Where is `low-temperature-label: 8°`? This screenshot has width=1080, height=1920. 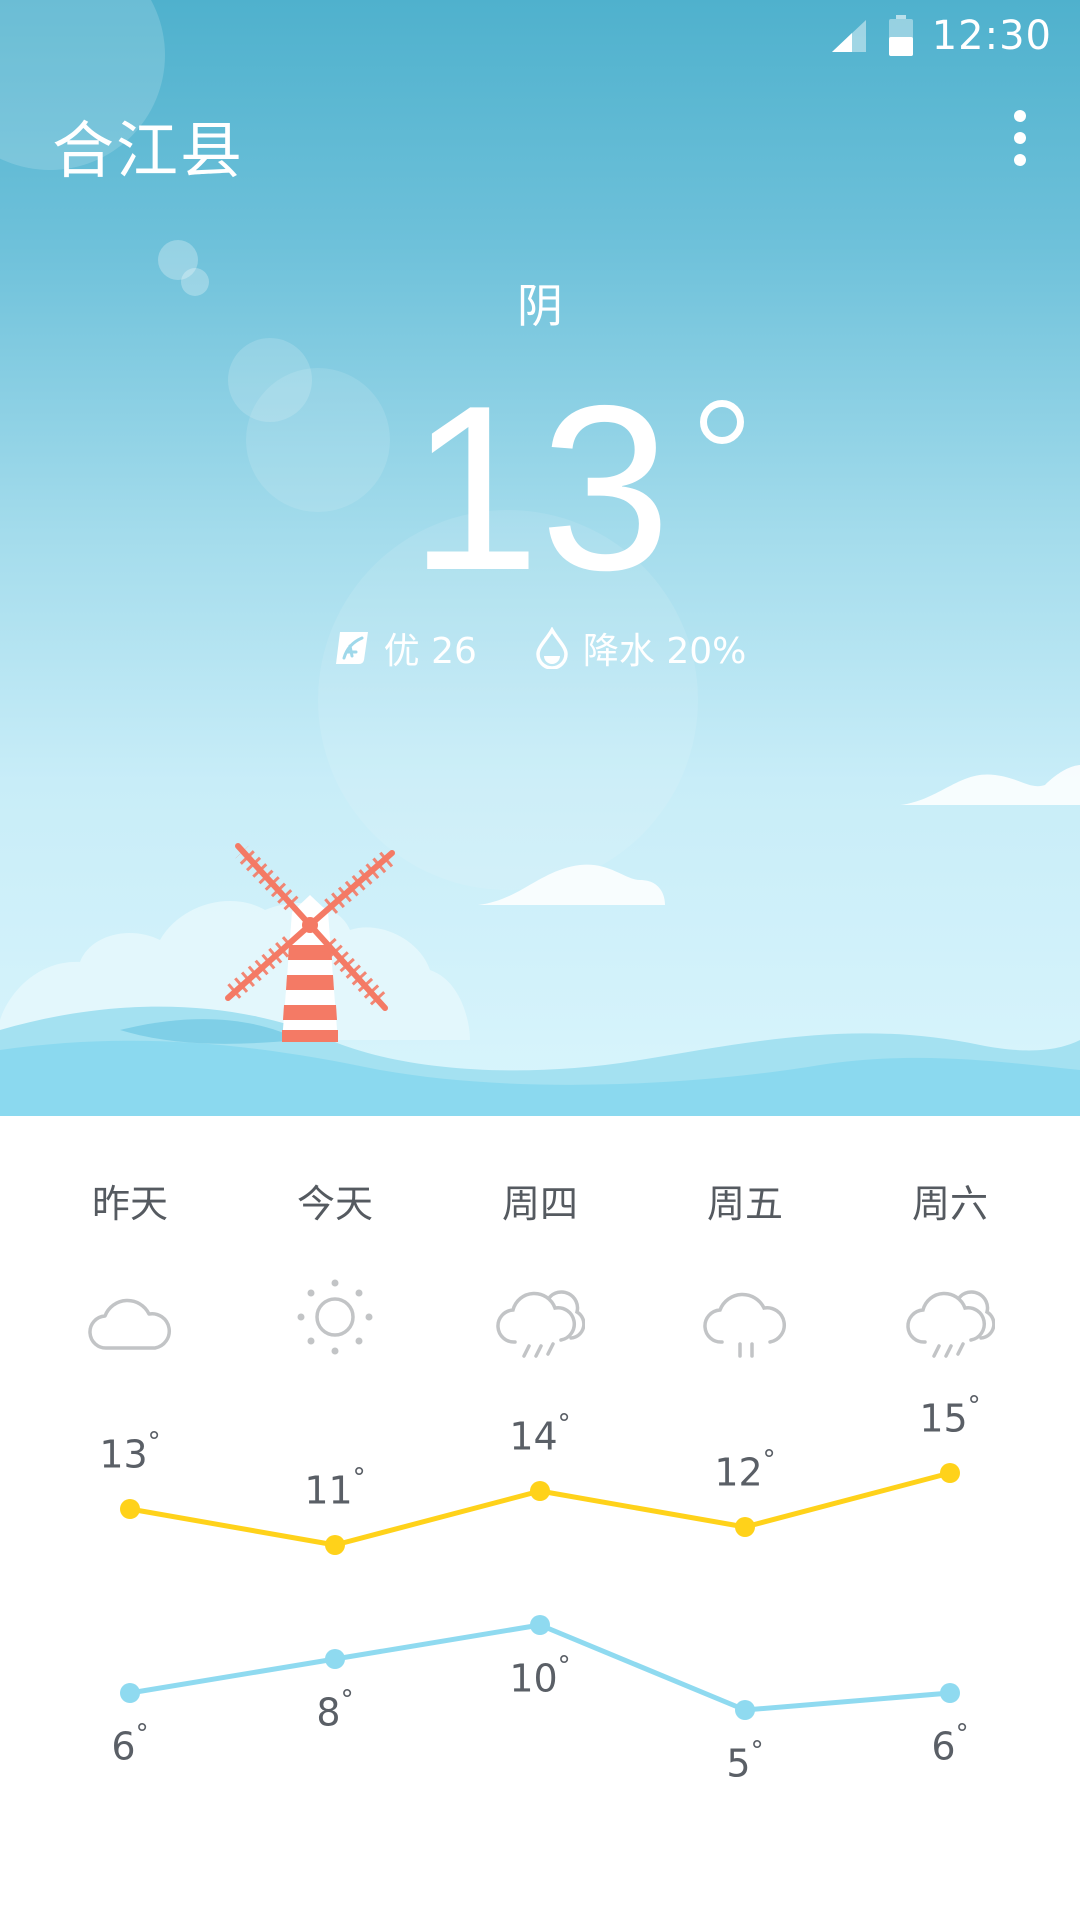
low-temperature-label: 8° is located at coordinates (335, 1710).